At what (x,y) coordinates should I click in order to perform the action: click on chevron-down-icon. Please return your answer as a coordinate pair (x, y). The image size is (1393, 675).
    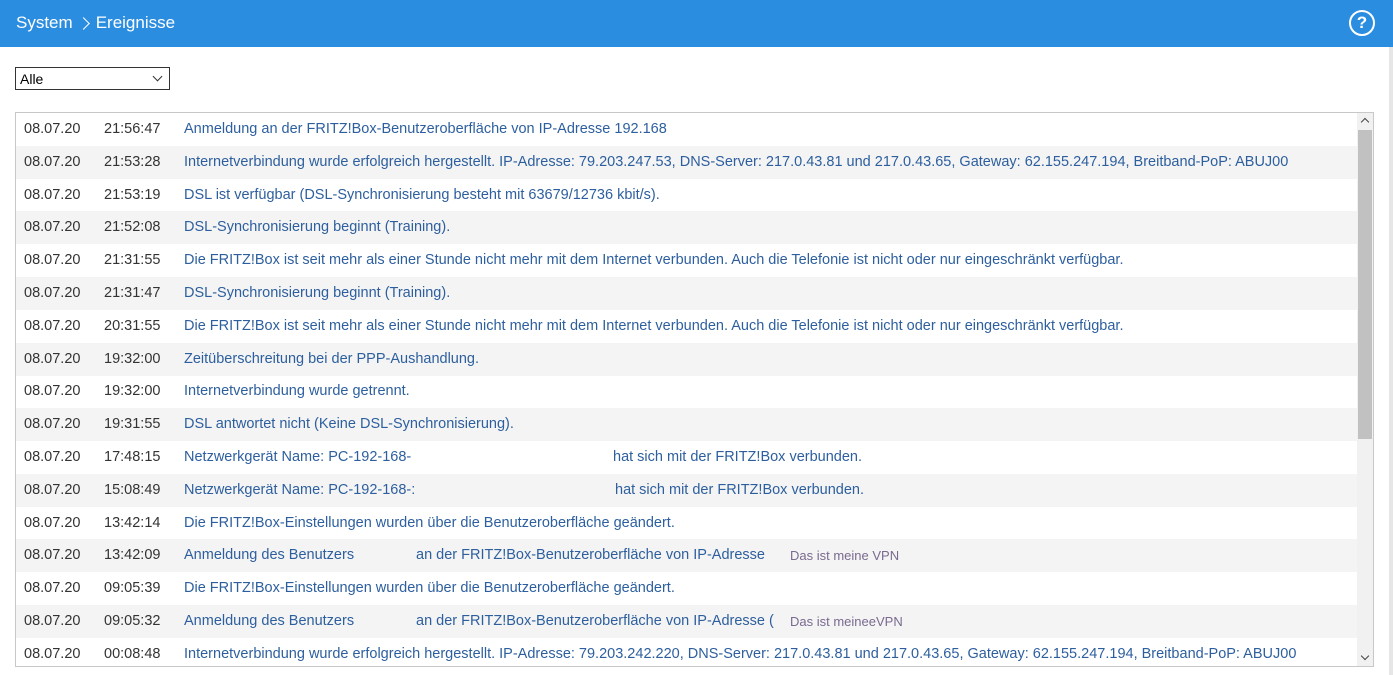
    Looking at the image, I should click on (157, 76).